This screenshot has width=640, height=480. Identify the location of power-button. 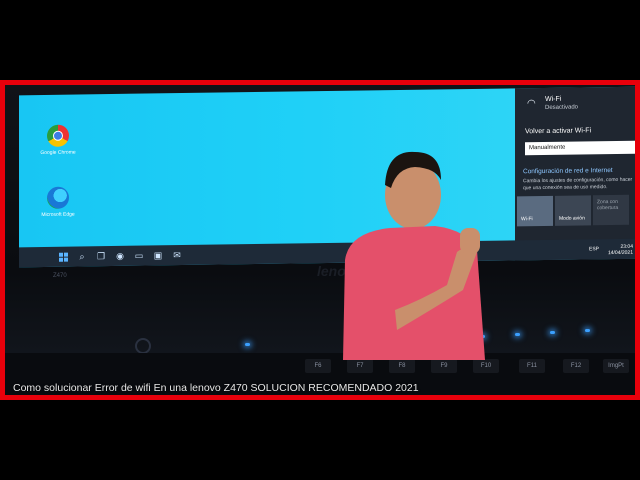
(143, 346).